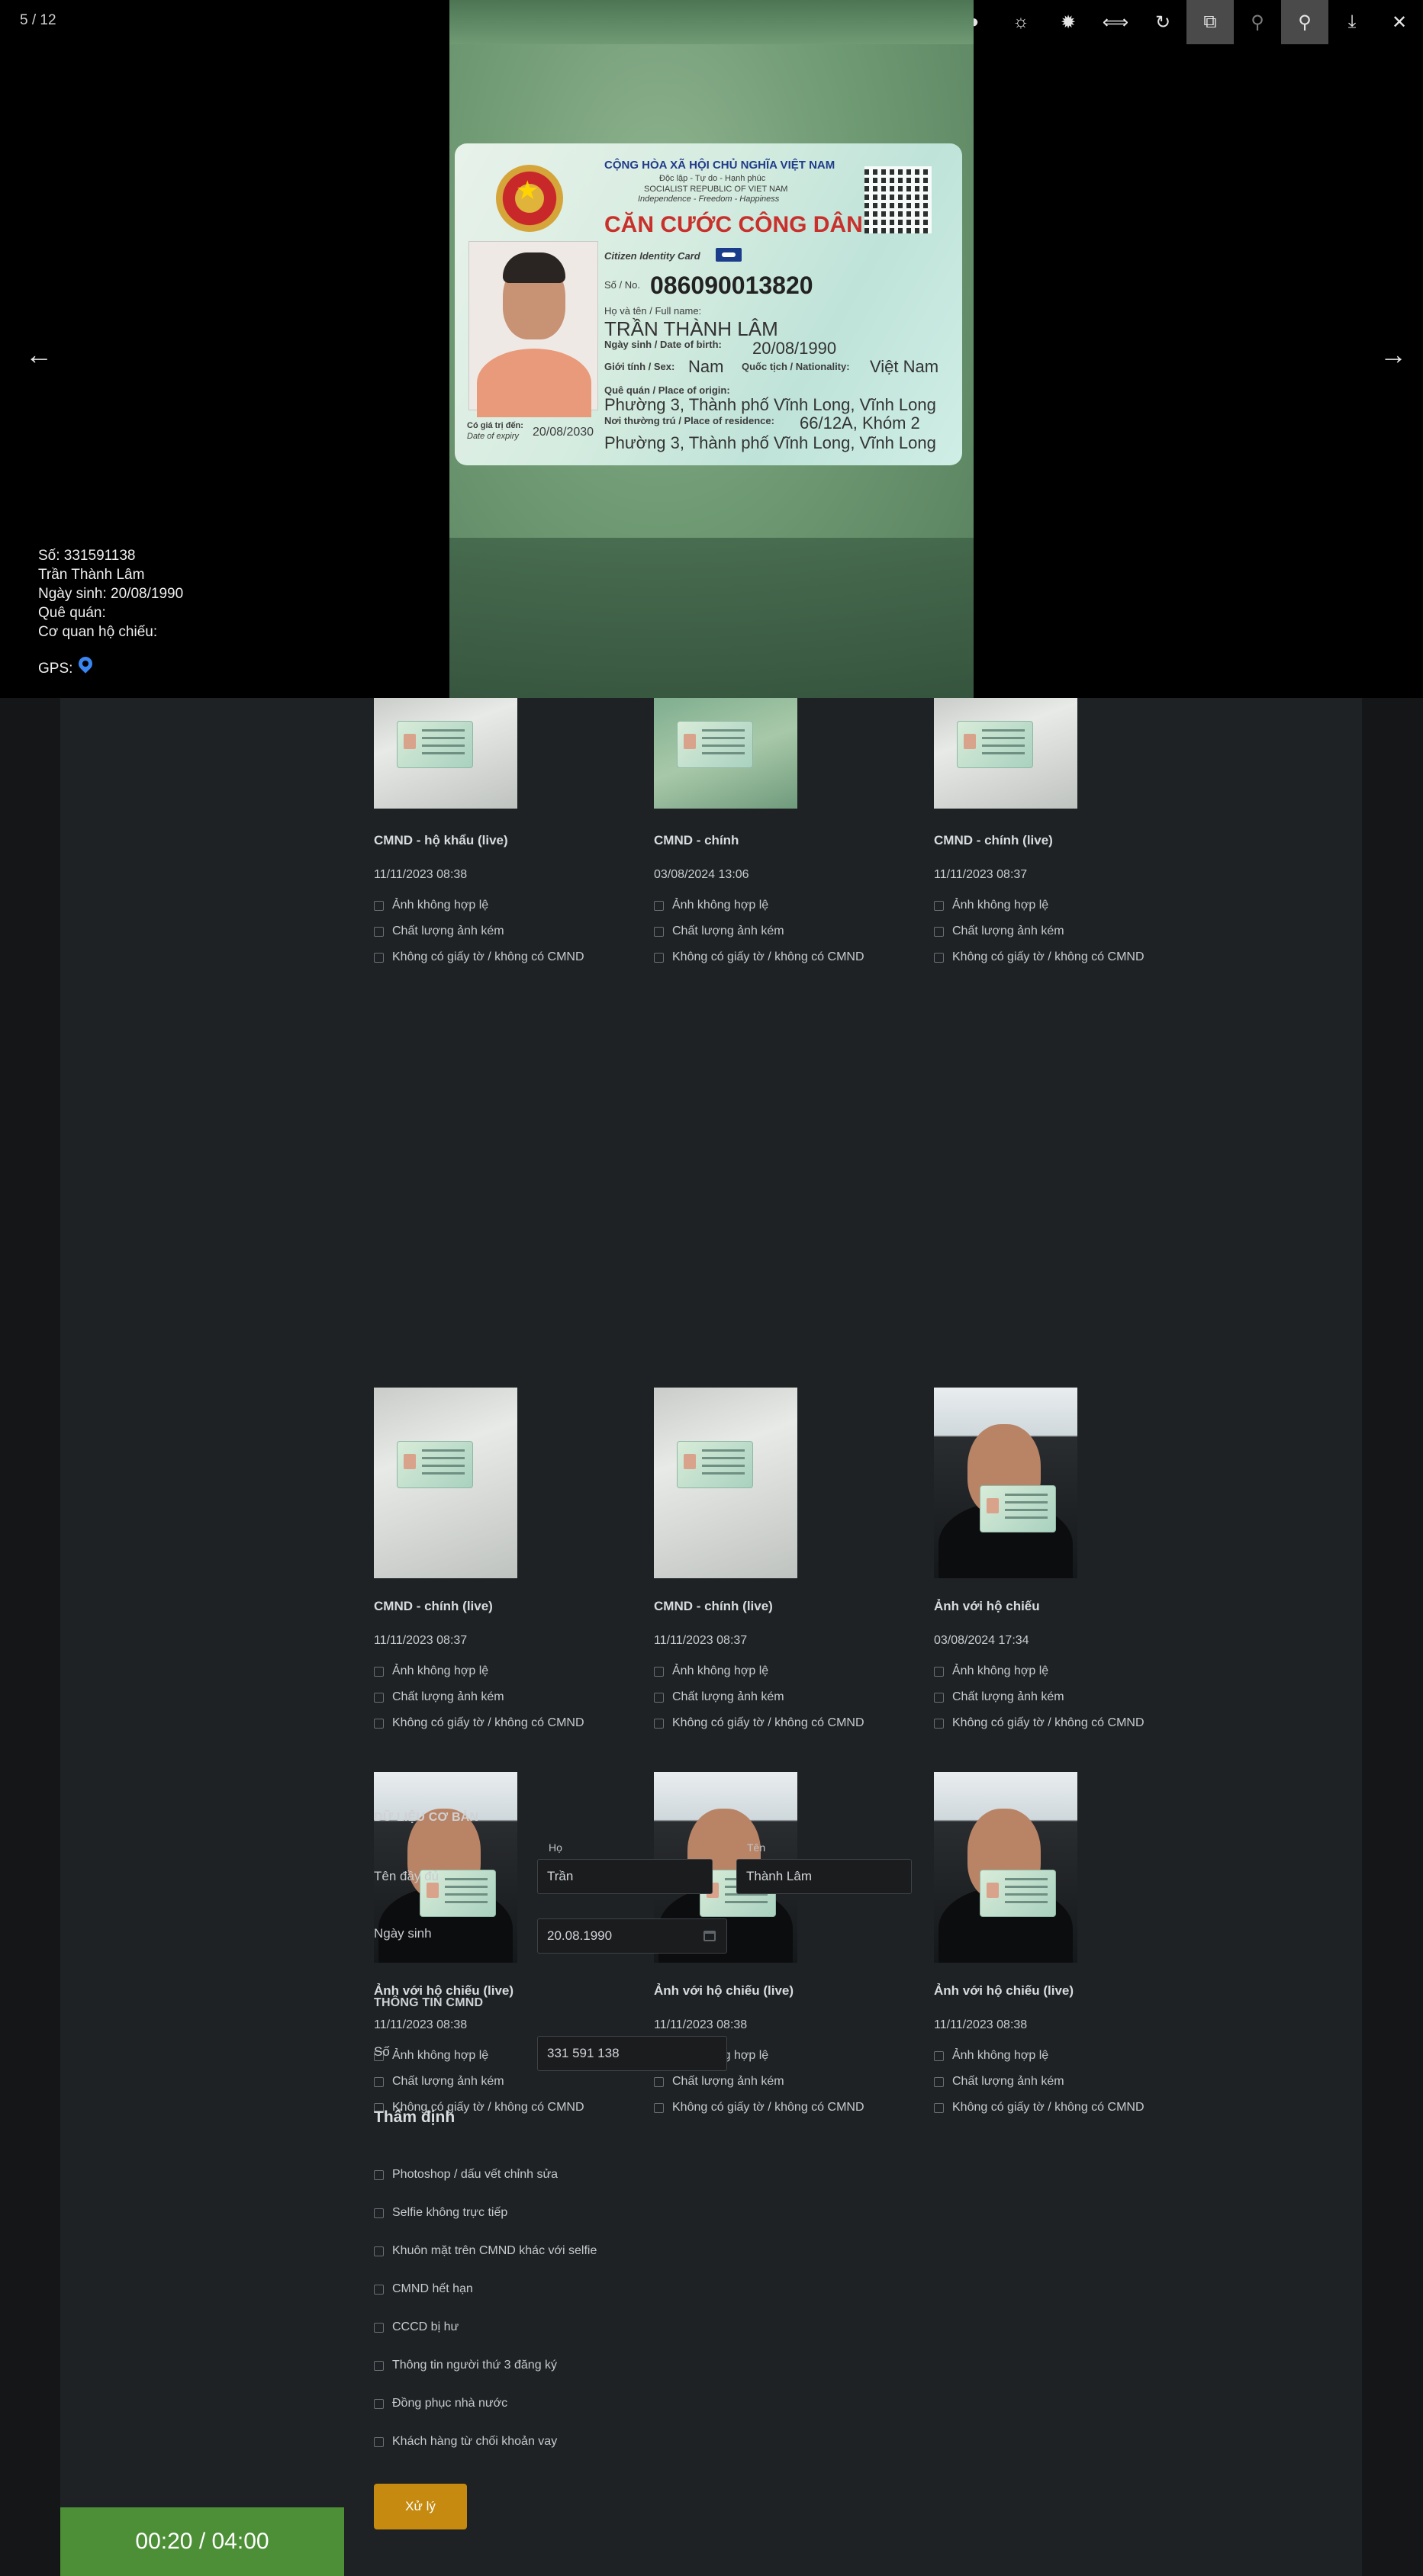 The image size is (1423, 2576). What do you see at coordinates (724, 1991) in the screenshot?
I see `photo-title: Ảnh với hộ chiếu (live)` at bounding box center [724, 1991].